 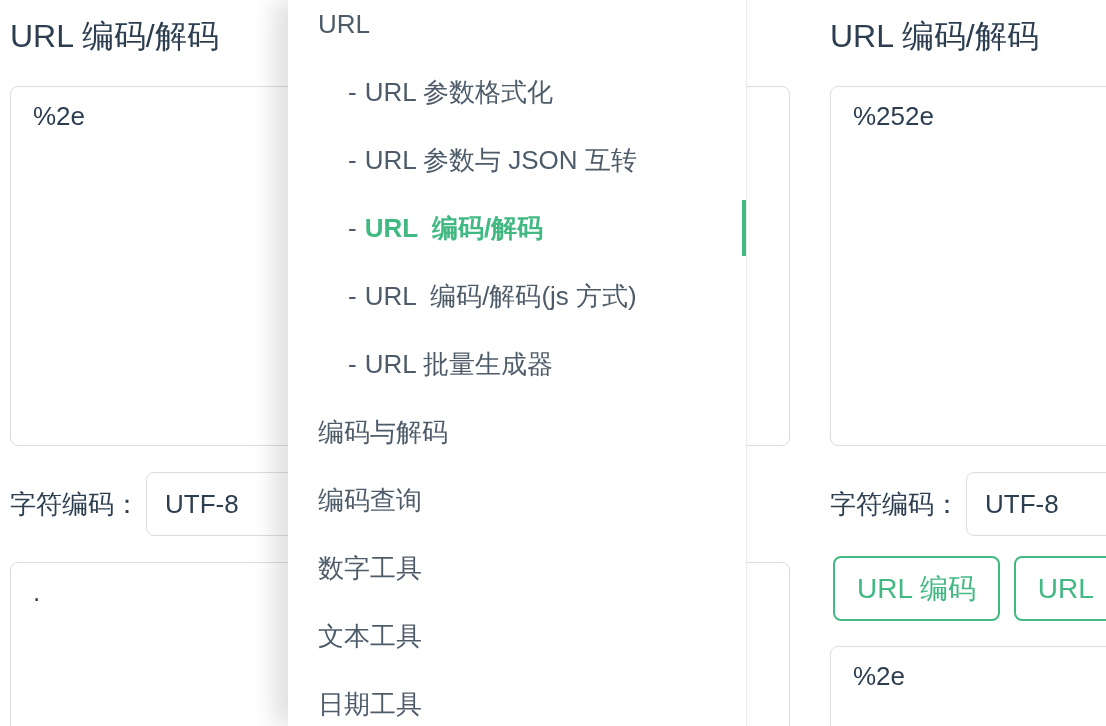 I want to click on sidebar-link: URL 参数与 JSON 互转, so click(x=500, y=160).